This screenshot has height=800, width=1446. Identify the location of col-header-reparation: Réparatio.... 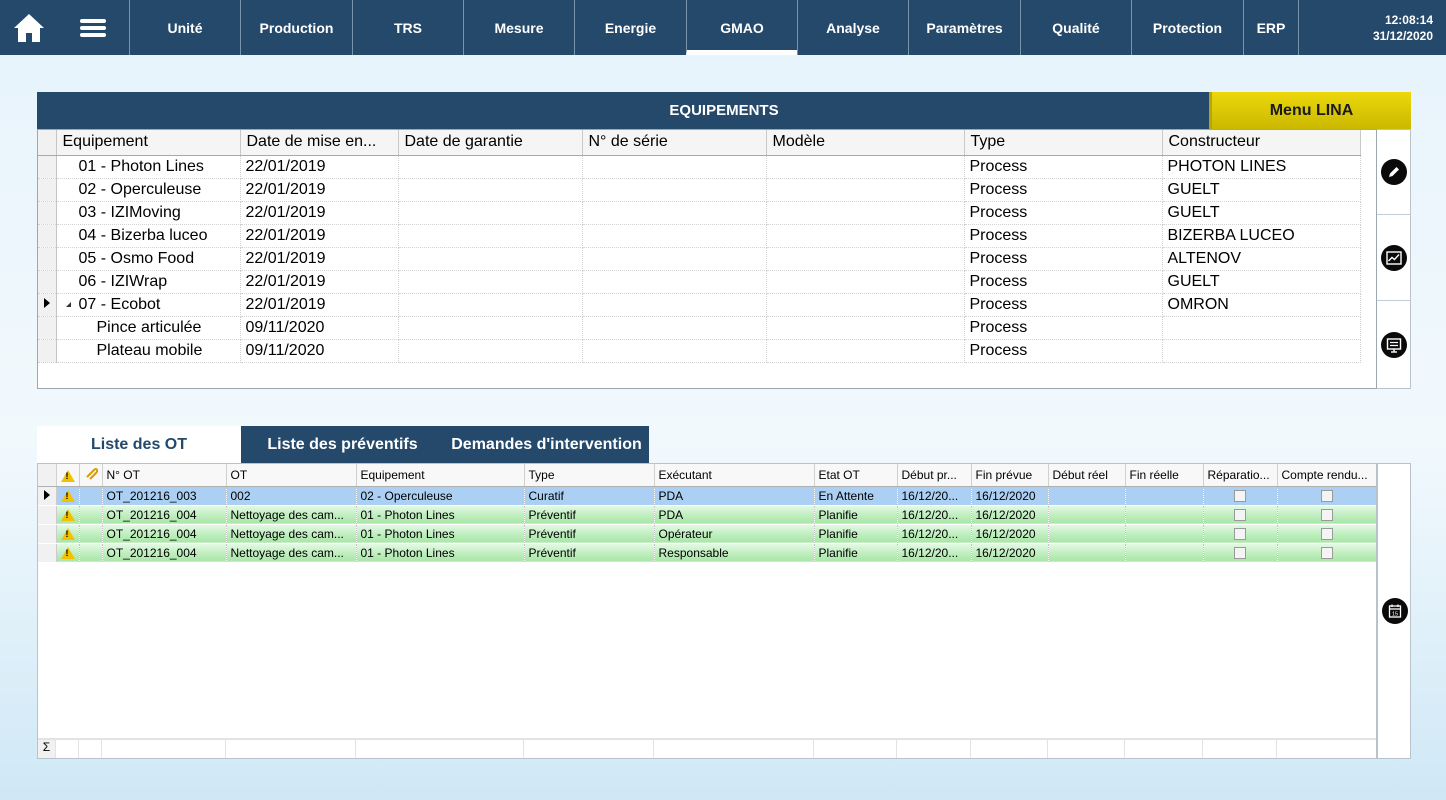
(1240, 475).